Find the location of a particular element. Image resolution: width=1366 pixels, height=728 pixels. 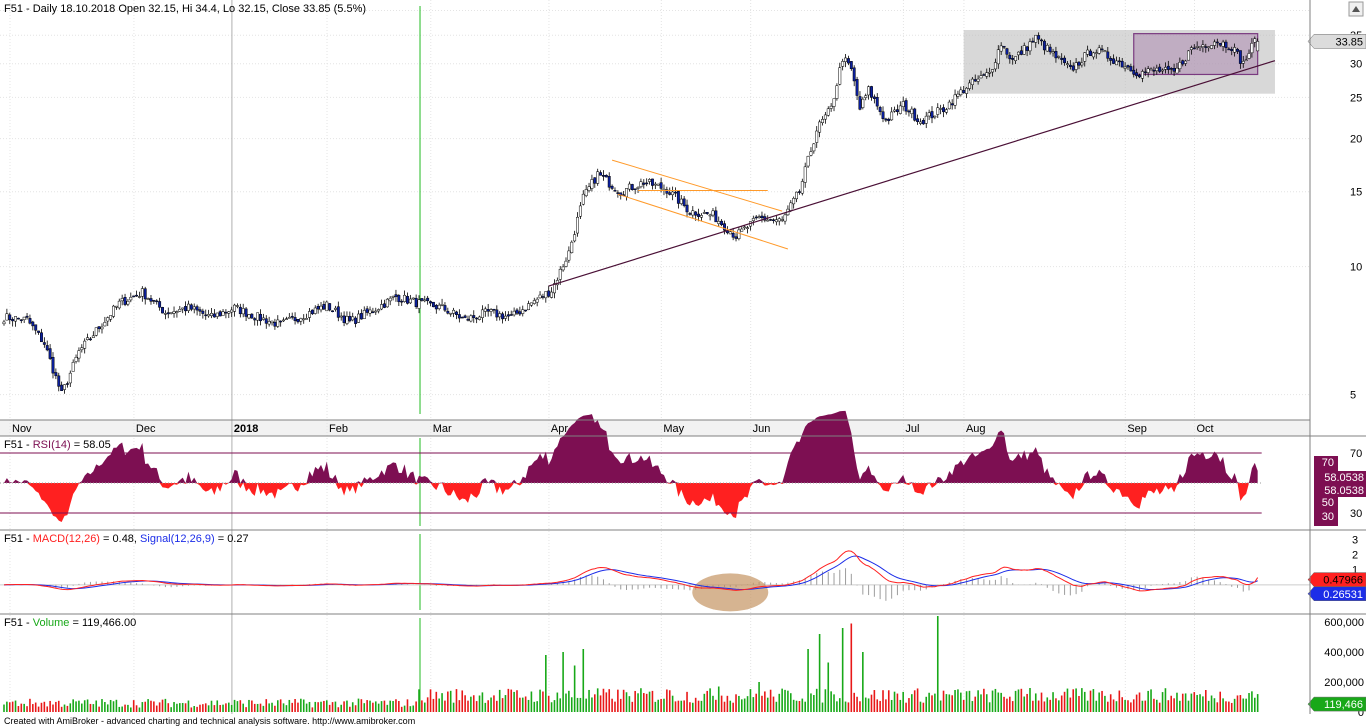

rsi-tick-label: 70 is located at coordinates (1356, 454).